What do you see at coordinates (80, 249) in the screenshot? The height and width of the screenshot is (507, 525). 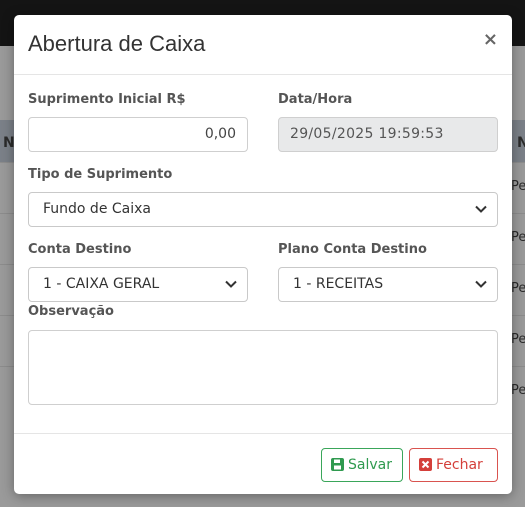 I see `conta-destino-label: Conta Destino` at bounding box center [80, 249].